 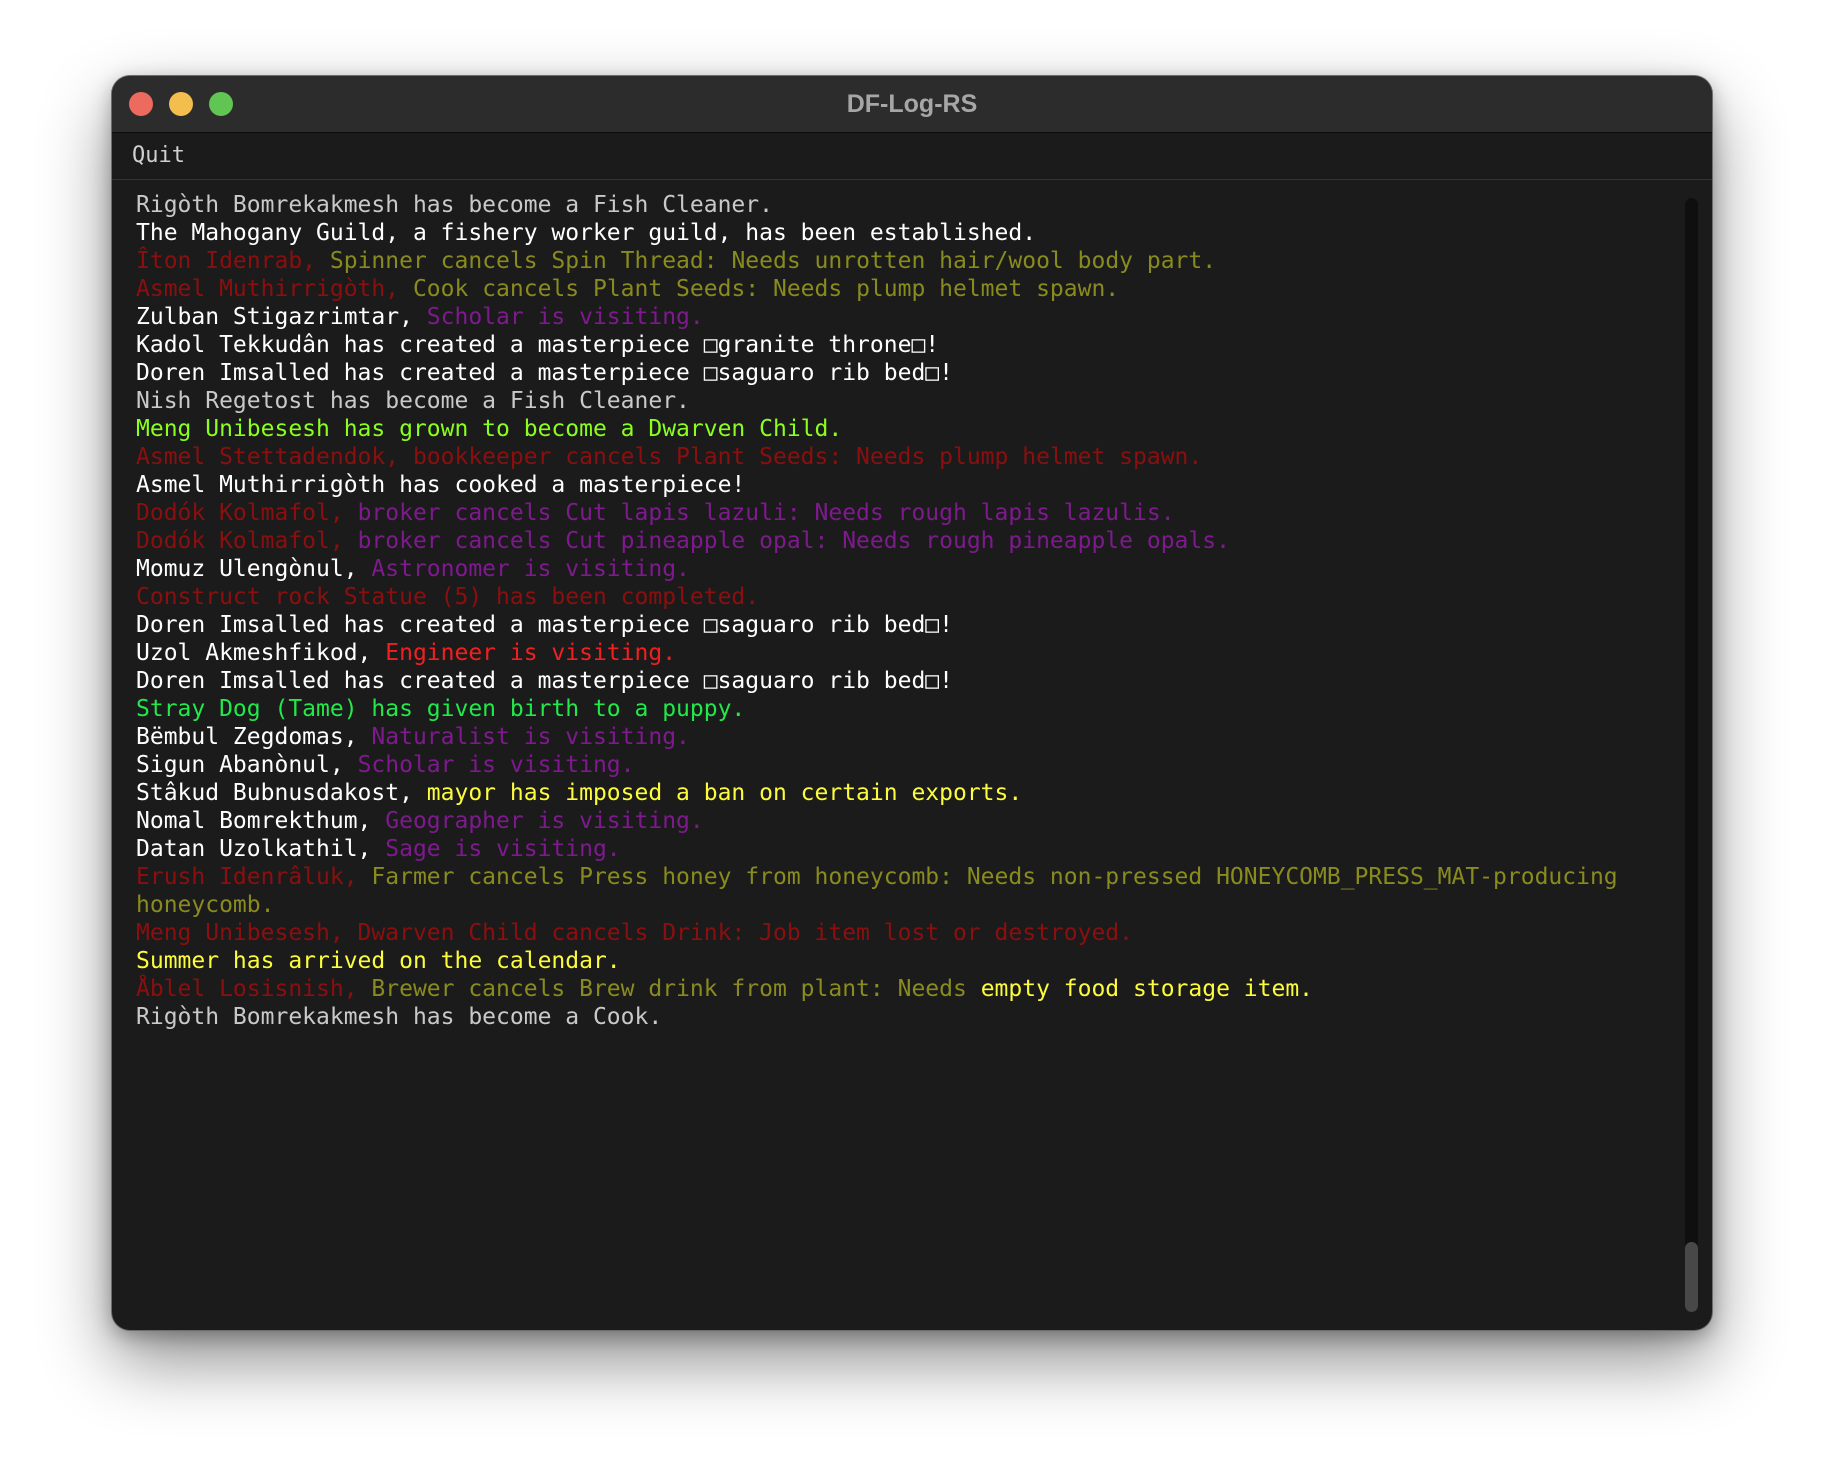 I want to click on log-line: Uzol Akmeshfikod, Engineer is visiting., so click(x=924, y=653).